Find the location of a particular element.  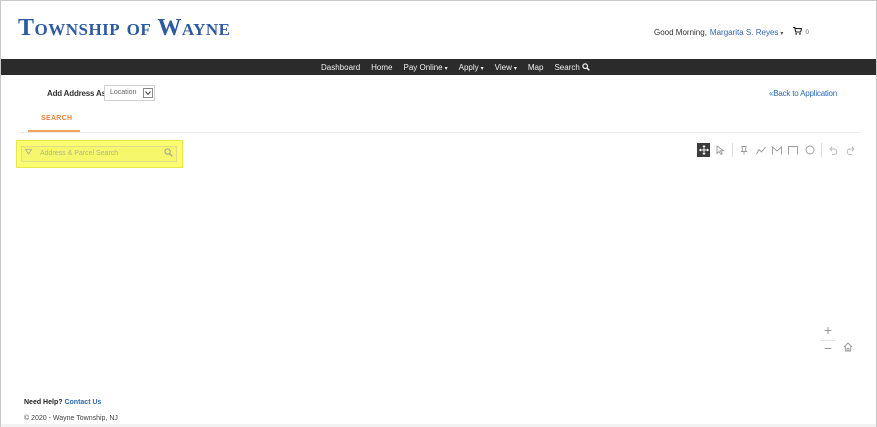

circle-icon is located at coordinates (809, 150).